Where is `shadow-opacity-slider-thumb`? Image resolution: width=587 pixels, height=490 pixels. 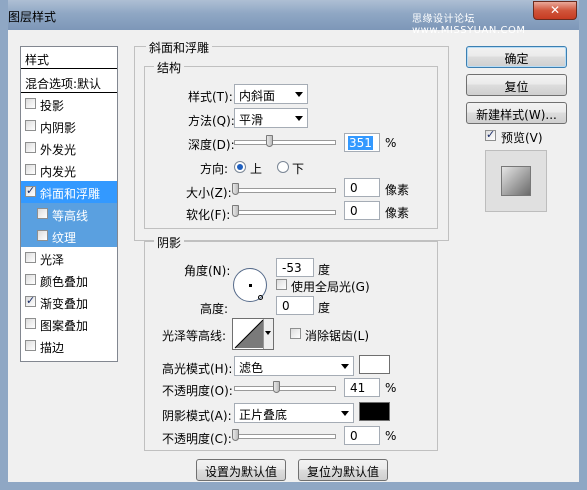
shadow-opacity-slider-thumb is located at coordinates (235, 435).